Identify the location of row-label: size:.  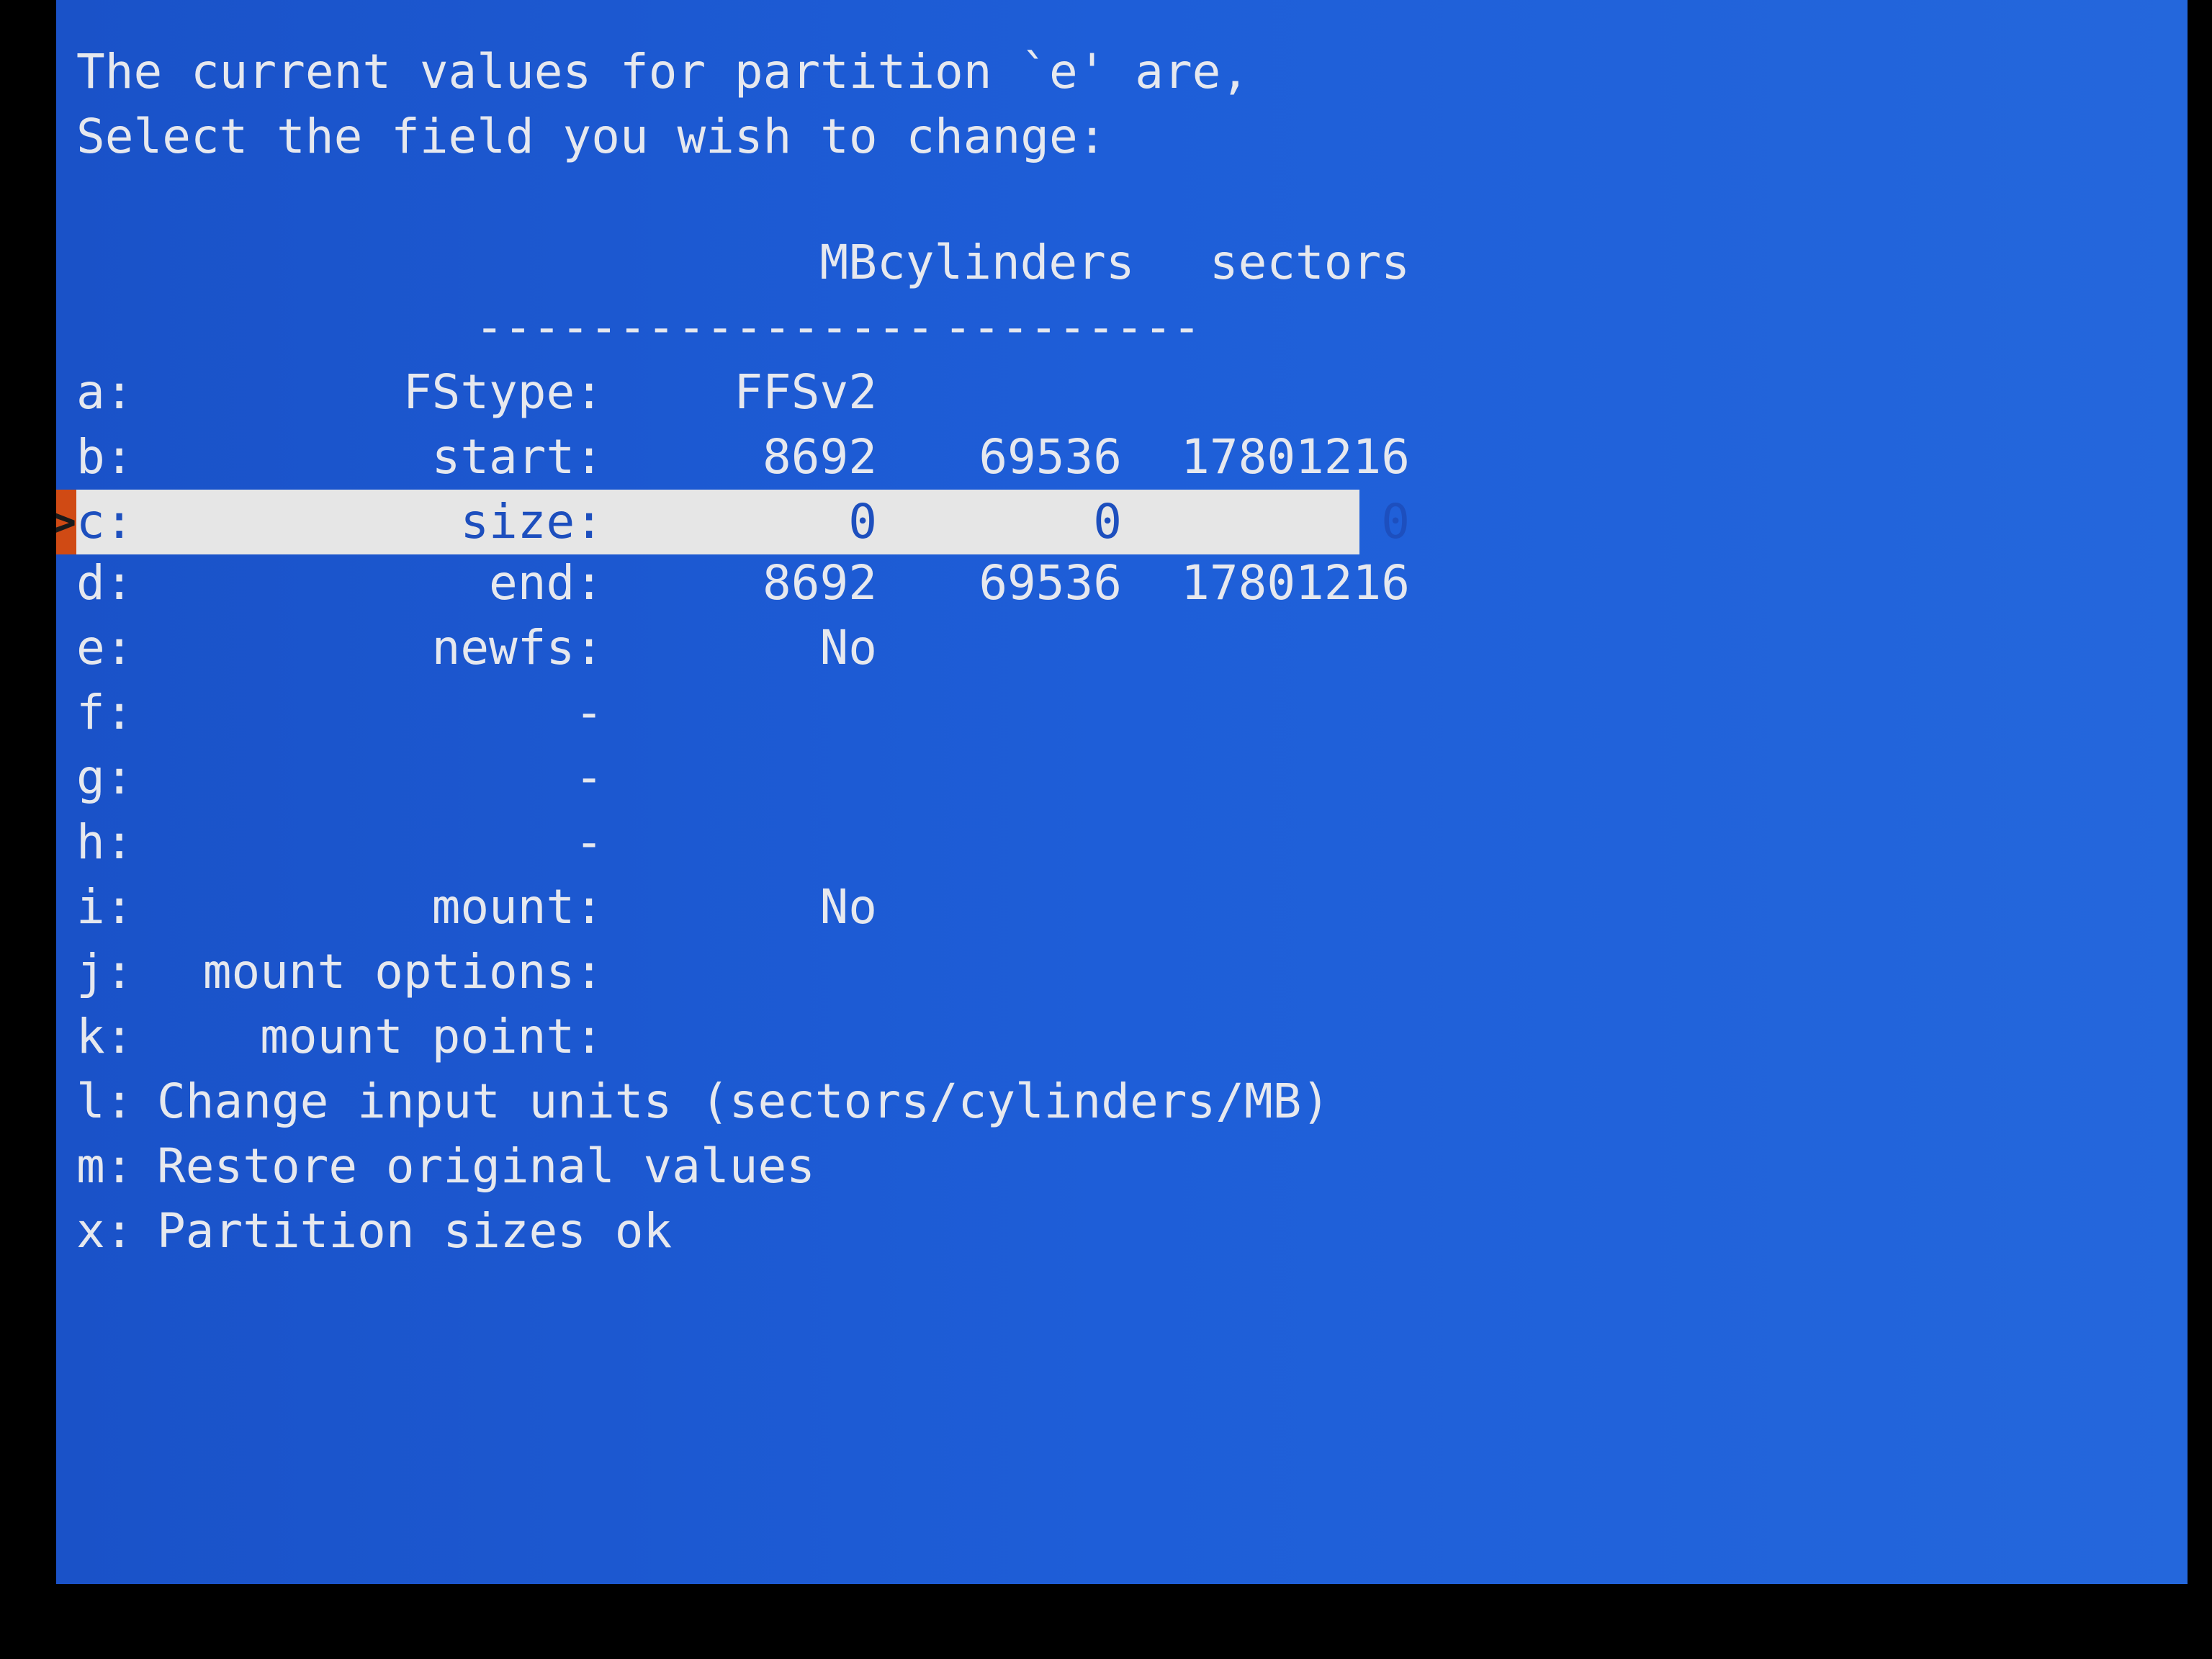
(531, 521).